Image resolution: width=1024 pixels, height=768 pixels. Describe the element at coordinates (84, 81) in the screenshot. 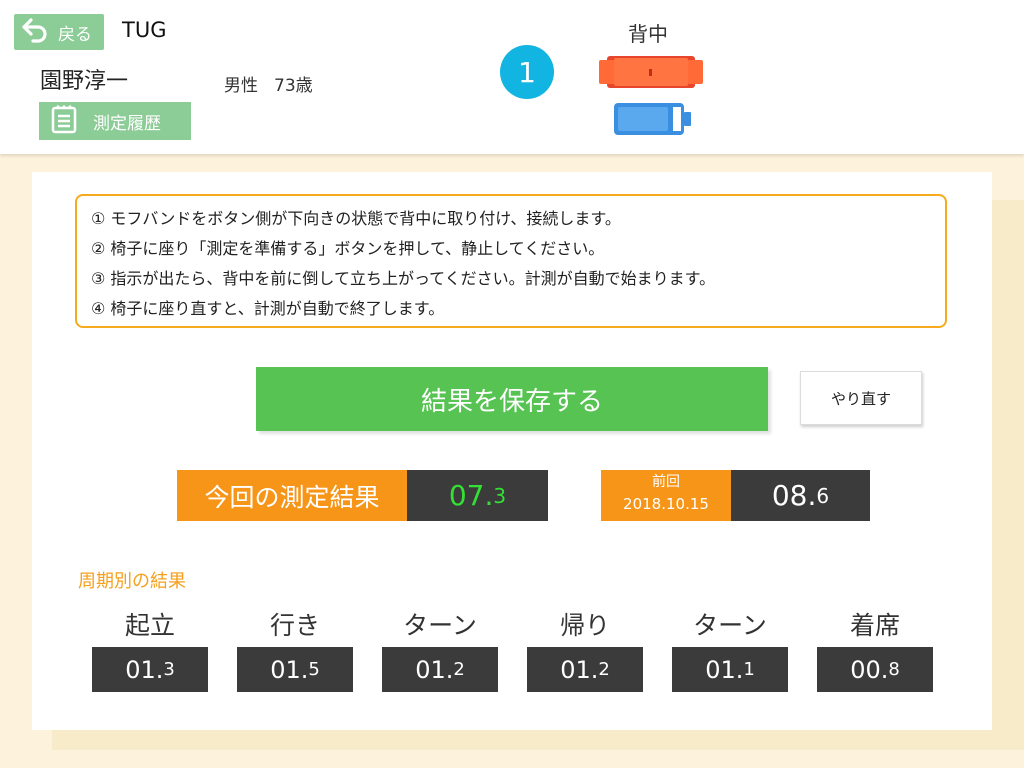

I see `patient-name: 園野淳一` at that location.